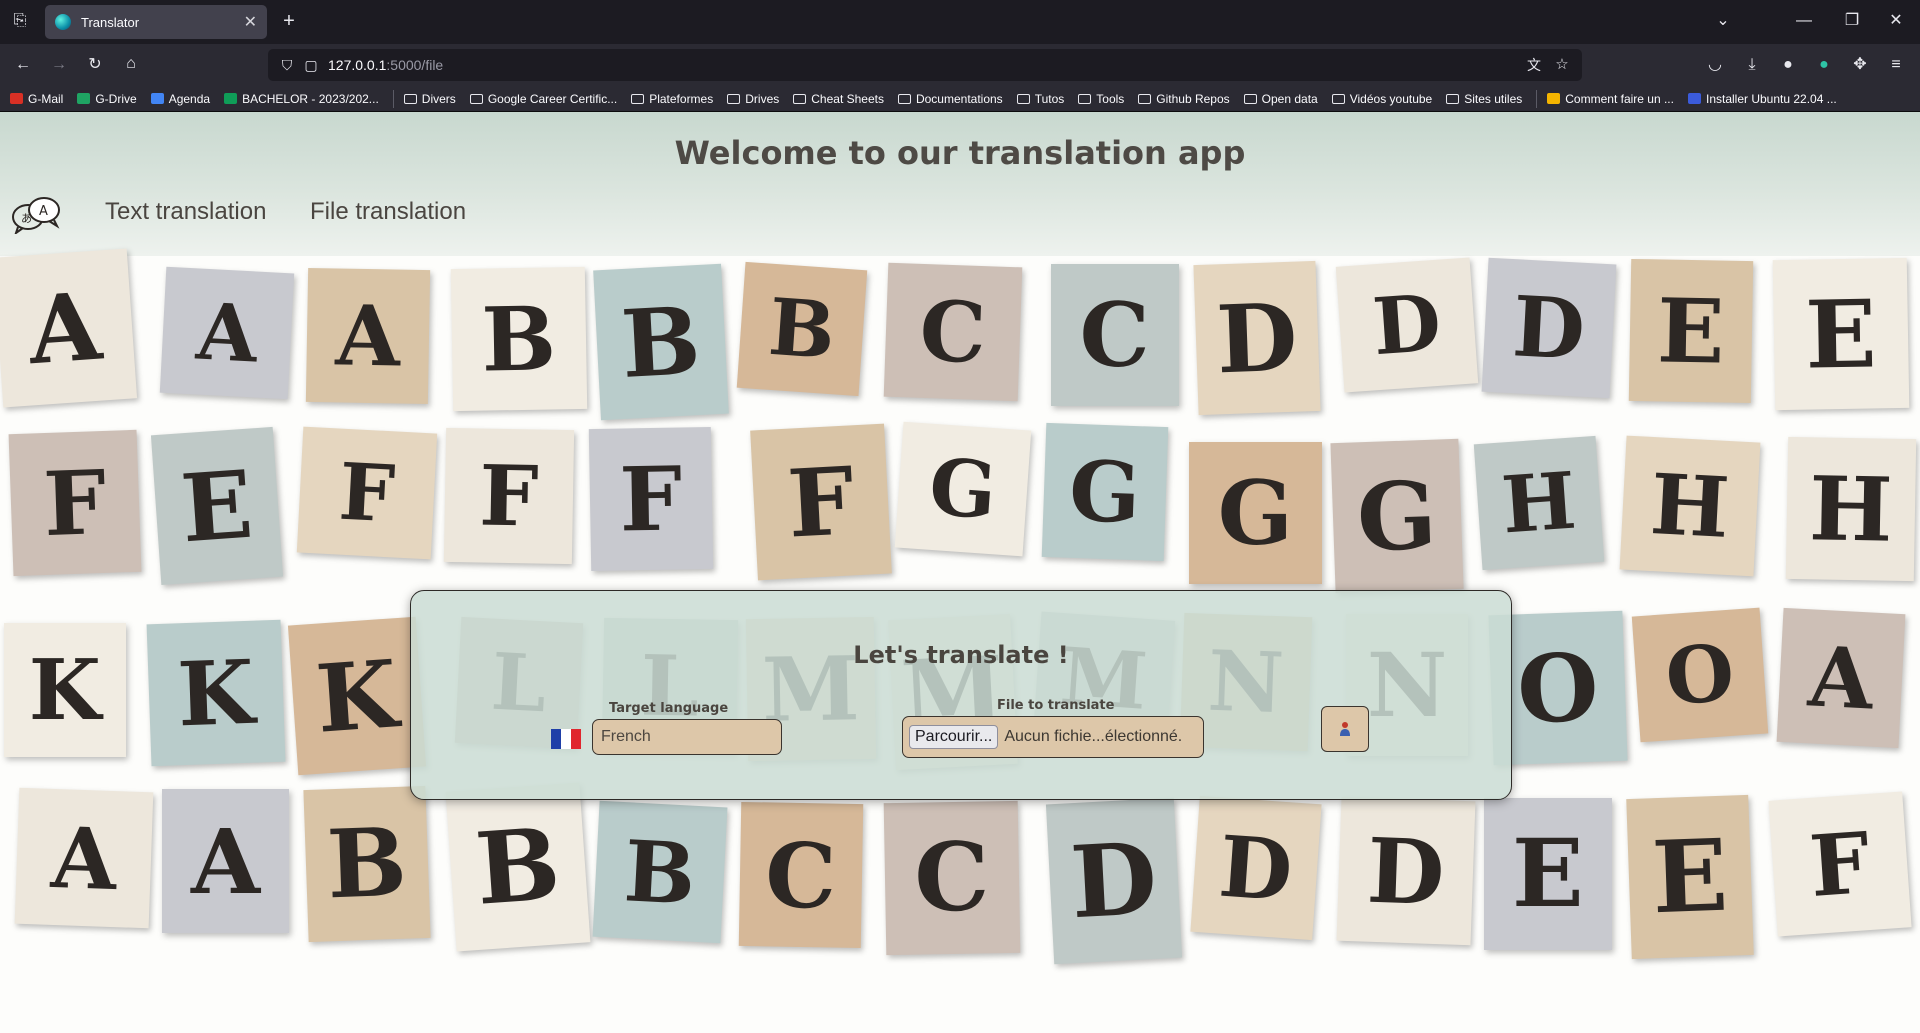 Image resolution: width=1920 pixels, height=1033 pixels. I want to click on browser-tab: Translator ✕, so click(156, 22).